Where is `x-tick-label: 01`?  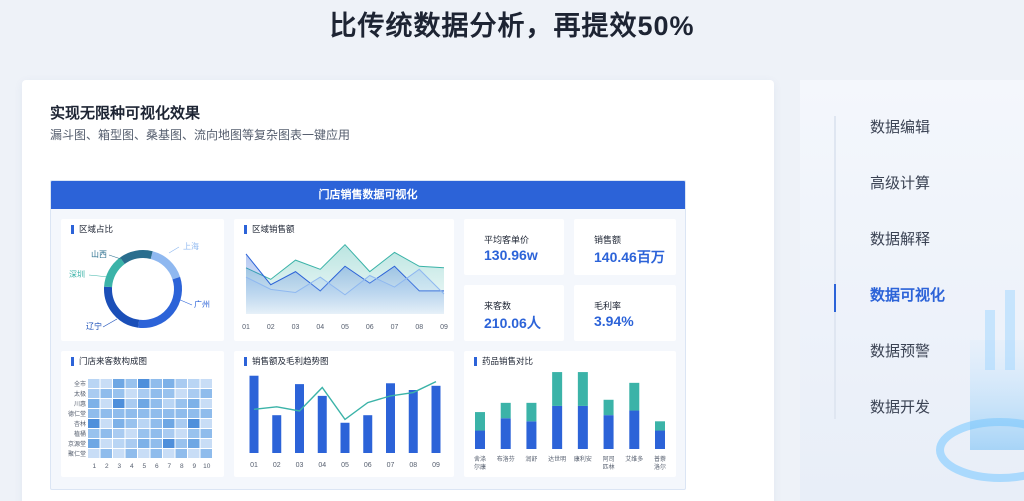
x-tick-label: 01 is located at coordinates (246, 327).